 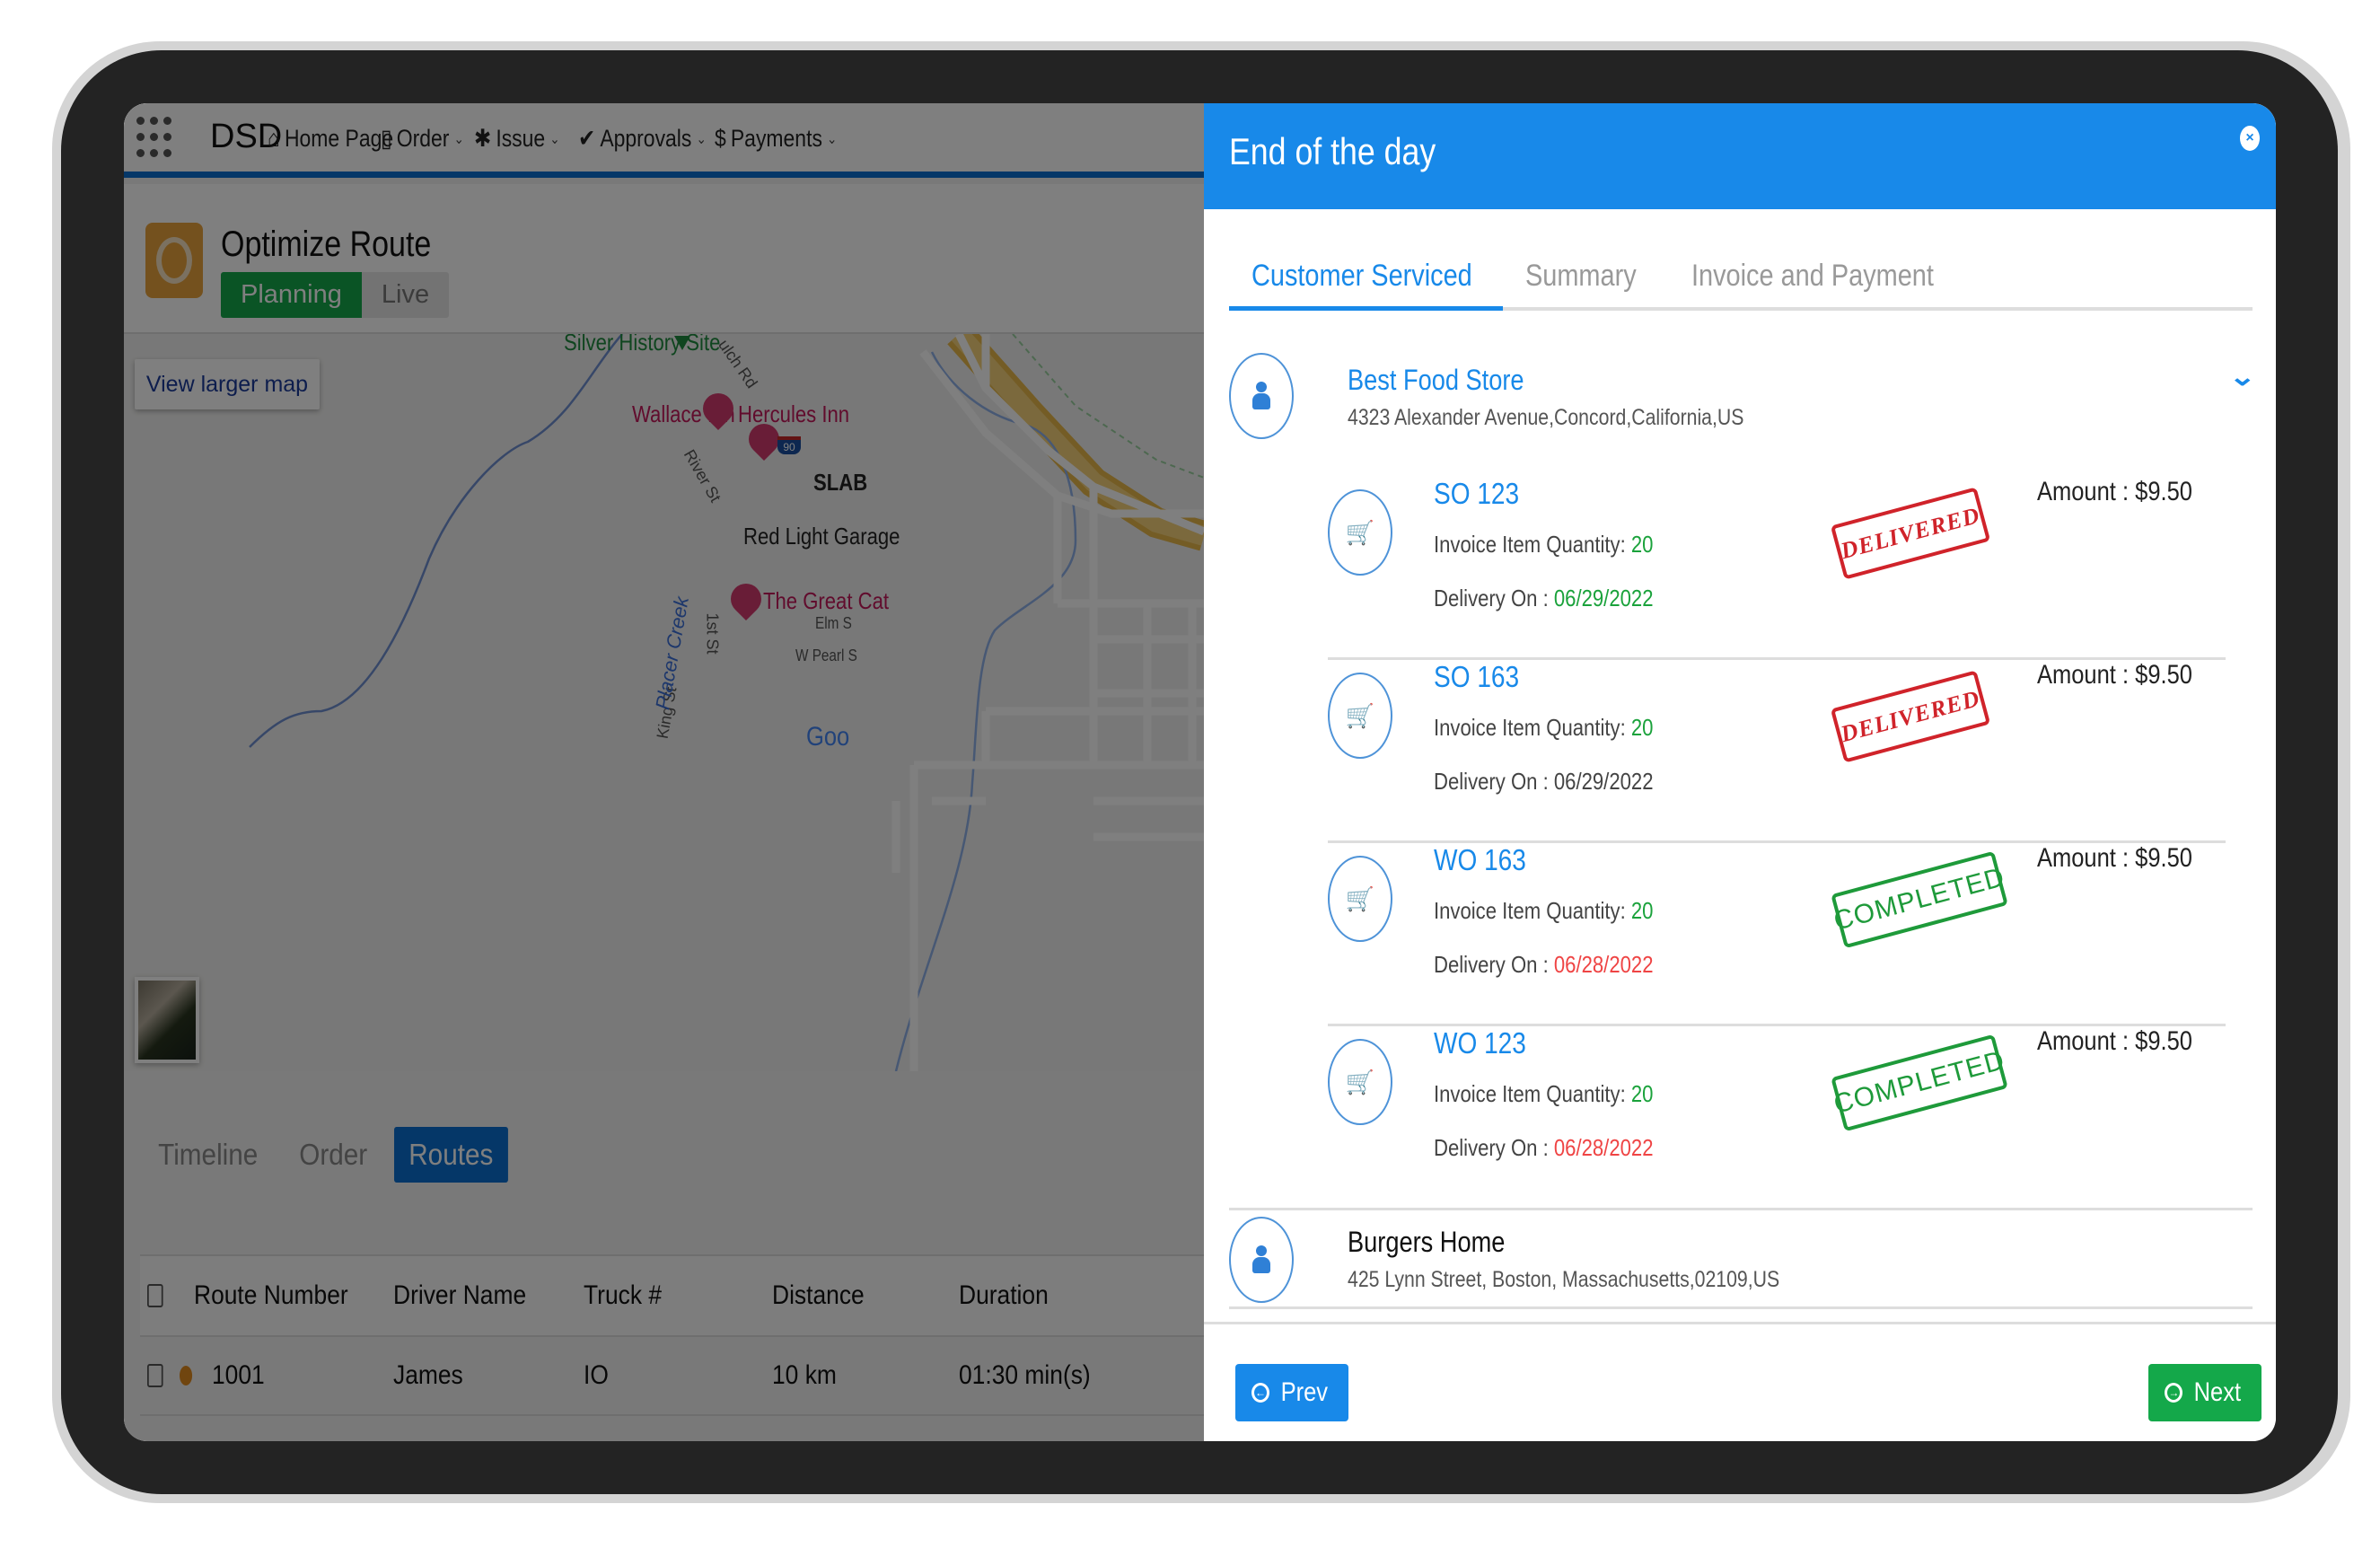 What do you see at coordinates (1480, 1043) in the screenshot?
I see `order-id: WO 123` at bounding box center [1480, 1043].